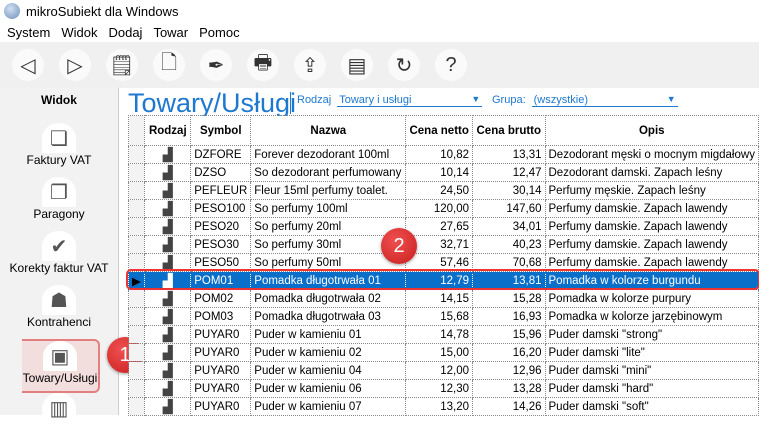 The width and height of the screenshot is (759, 447). What do you see at coordinates (509, 226) in the screenshot?
I see `cena-brutto-cell: 34,01` at bounding box center [509, 226].